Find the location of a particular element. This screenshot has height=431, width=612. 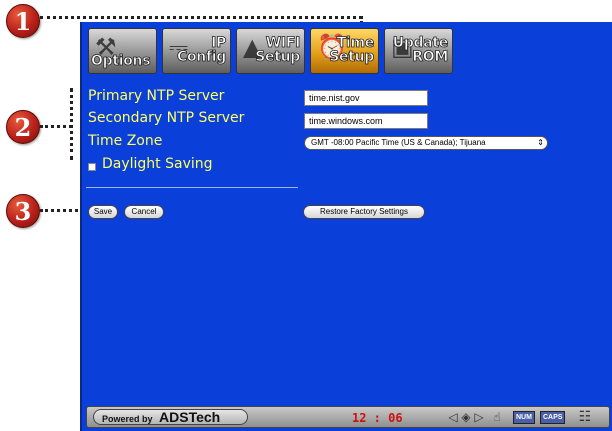

tab-update-rom: ▣ Update ROM is located at coordinates (418, 51).